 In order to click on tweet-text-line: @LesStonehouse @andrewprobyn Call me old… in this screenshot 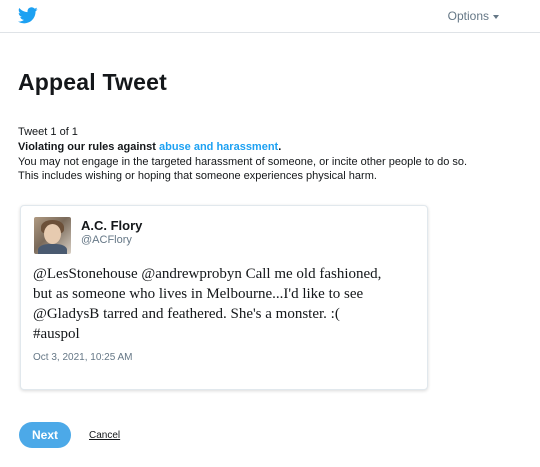, I will do `click(207, 274)`.